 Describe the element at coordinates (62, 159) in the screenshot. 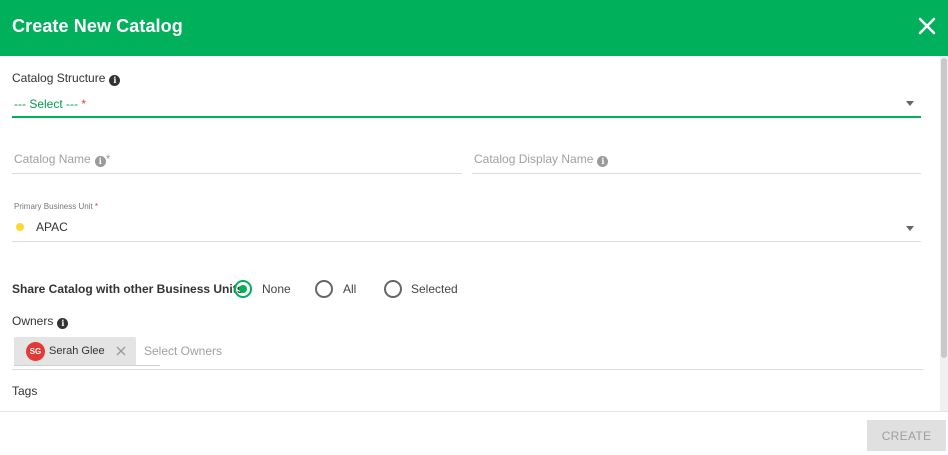

I see `catalog-name-field: Catalog Name i *` at that location.